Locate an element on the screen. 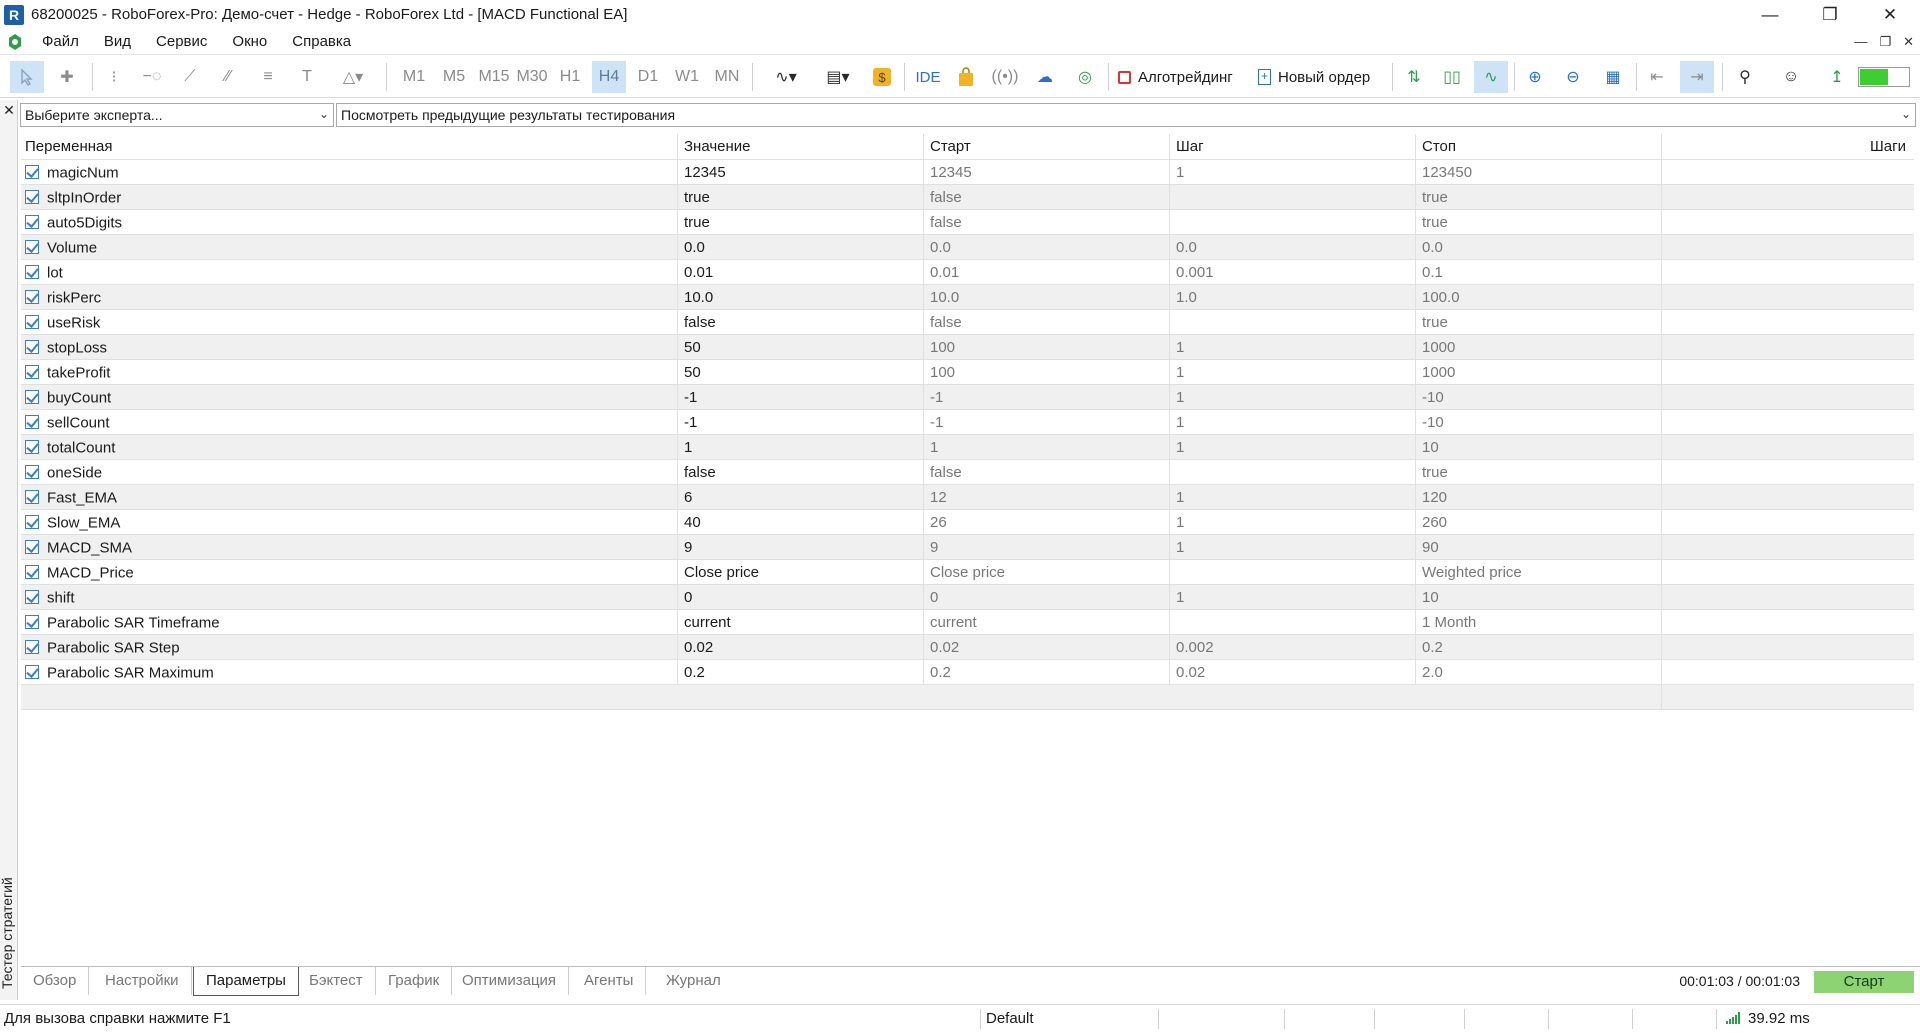 The height and width of the screenshot is (1033, 1920). minimize-icon: — is located at coordinates (1770, 14).